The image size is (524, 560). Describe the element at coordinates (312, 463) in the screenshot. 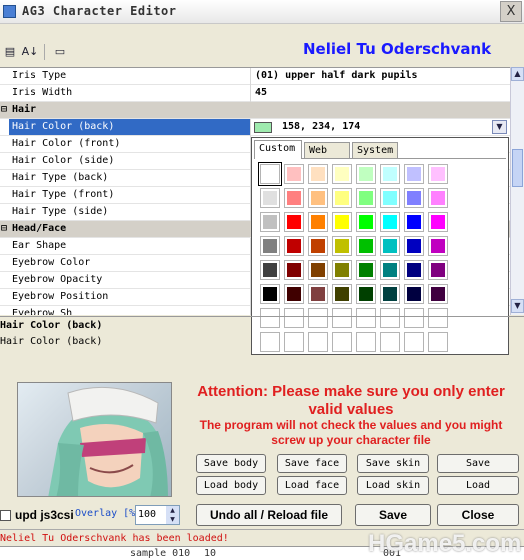

I see `save-face-button: Save face` at that location.